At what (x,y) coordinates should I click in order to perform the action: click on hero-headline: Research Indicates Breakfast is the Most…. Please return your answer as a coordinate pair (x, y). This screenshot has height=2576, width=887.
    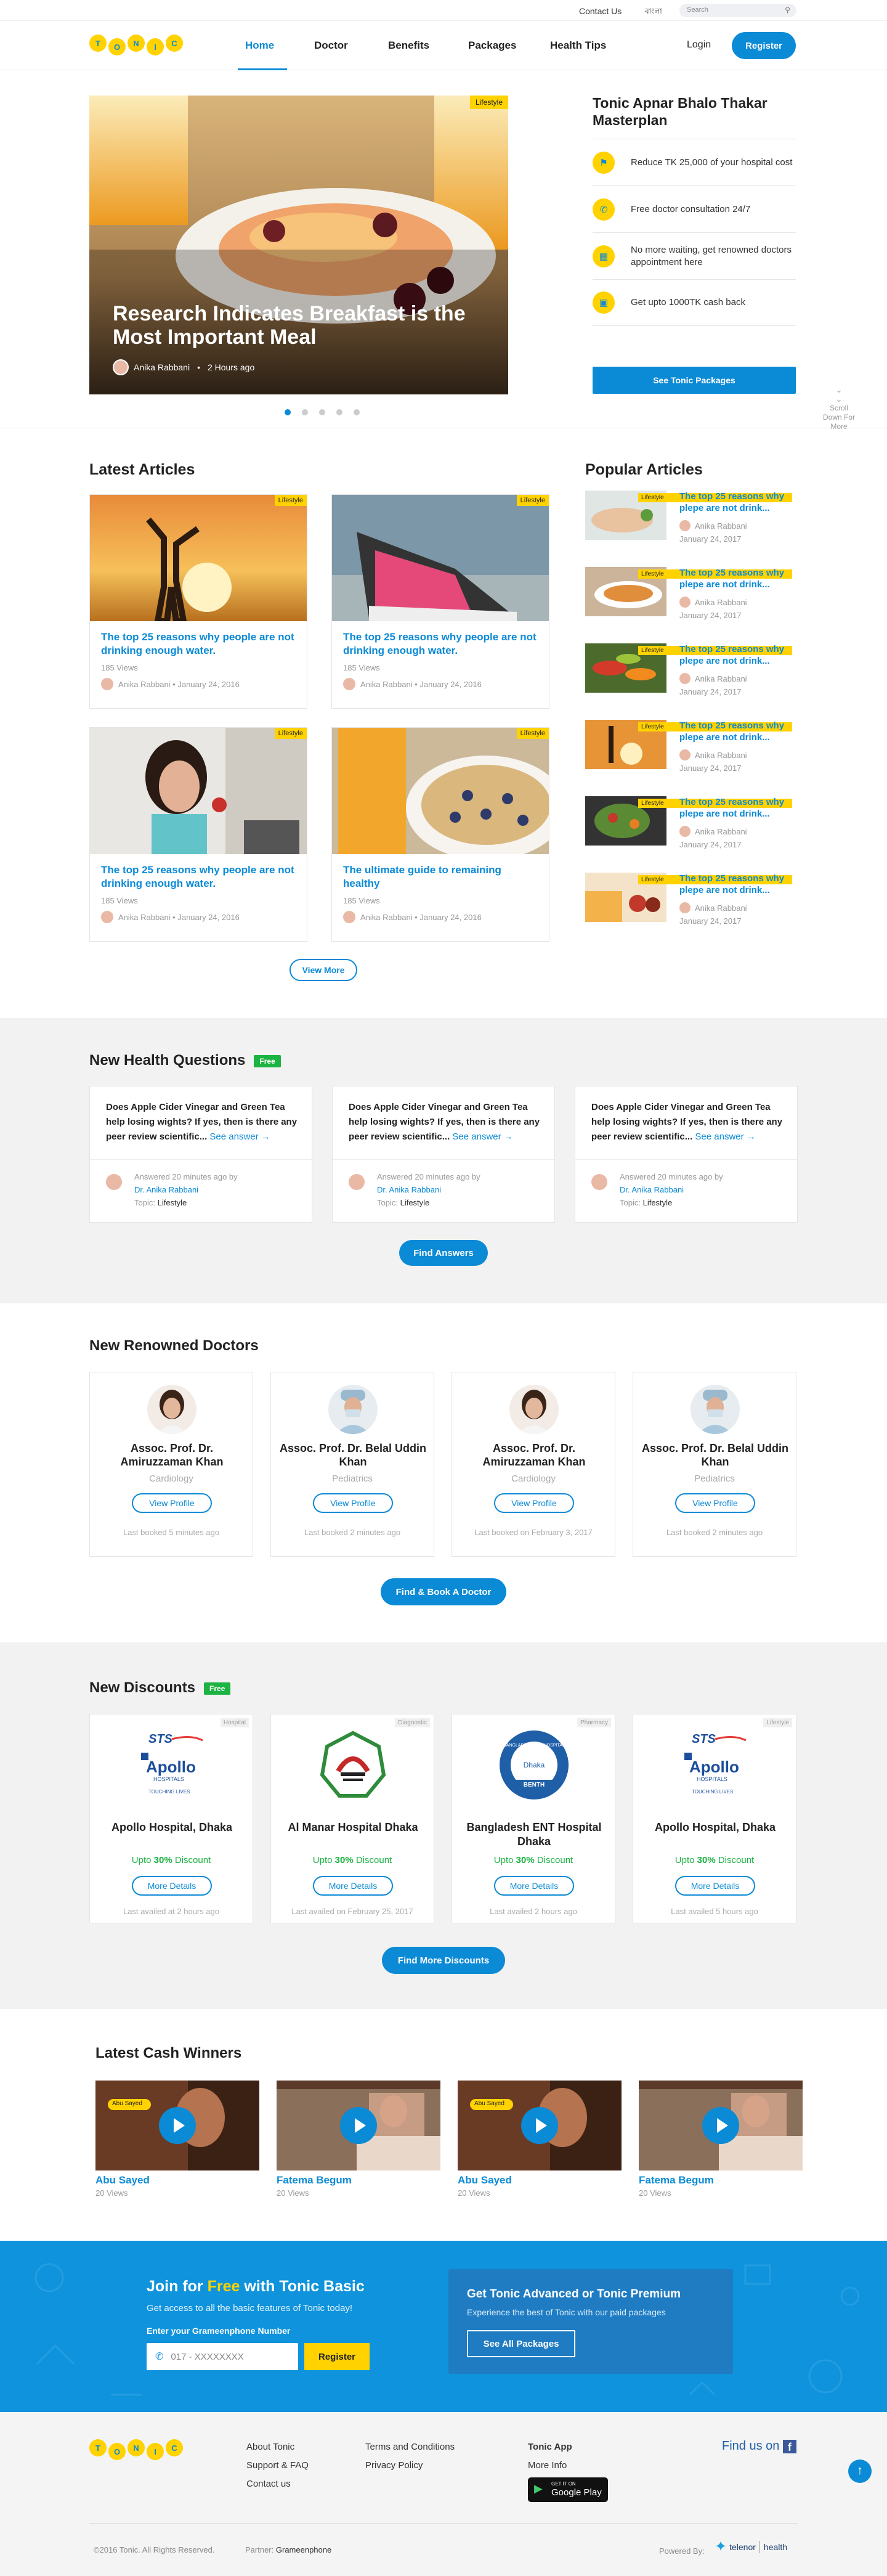
    Looking at the image, I should click on (297, 326).